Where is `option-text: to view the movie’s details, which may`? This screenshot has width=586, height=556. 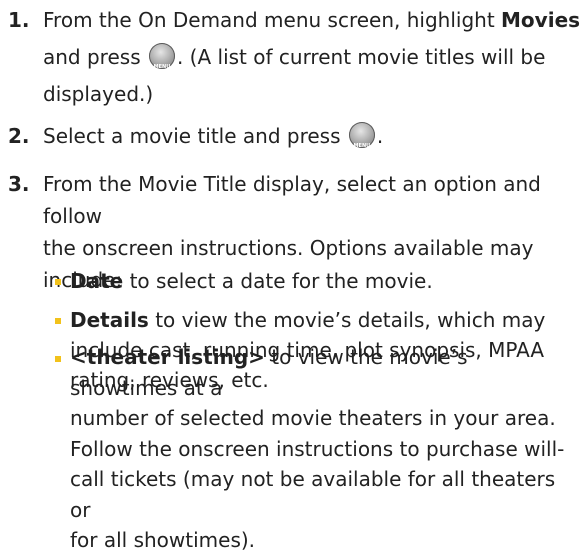 option-text: to view the movie’s details, which may is located at coordinates (347, 320).